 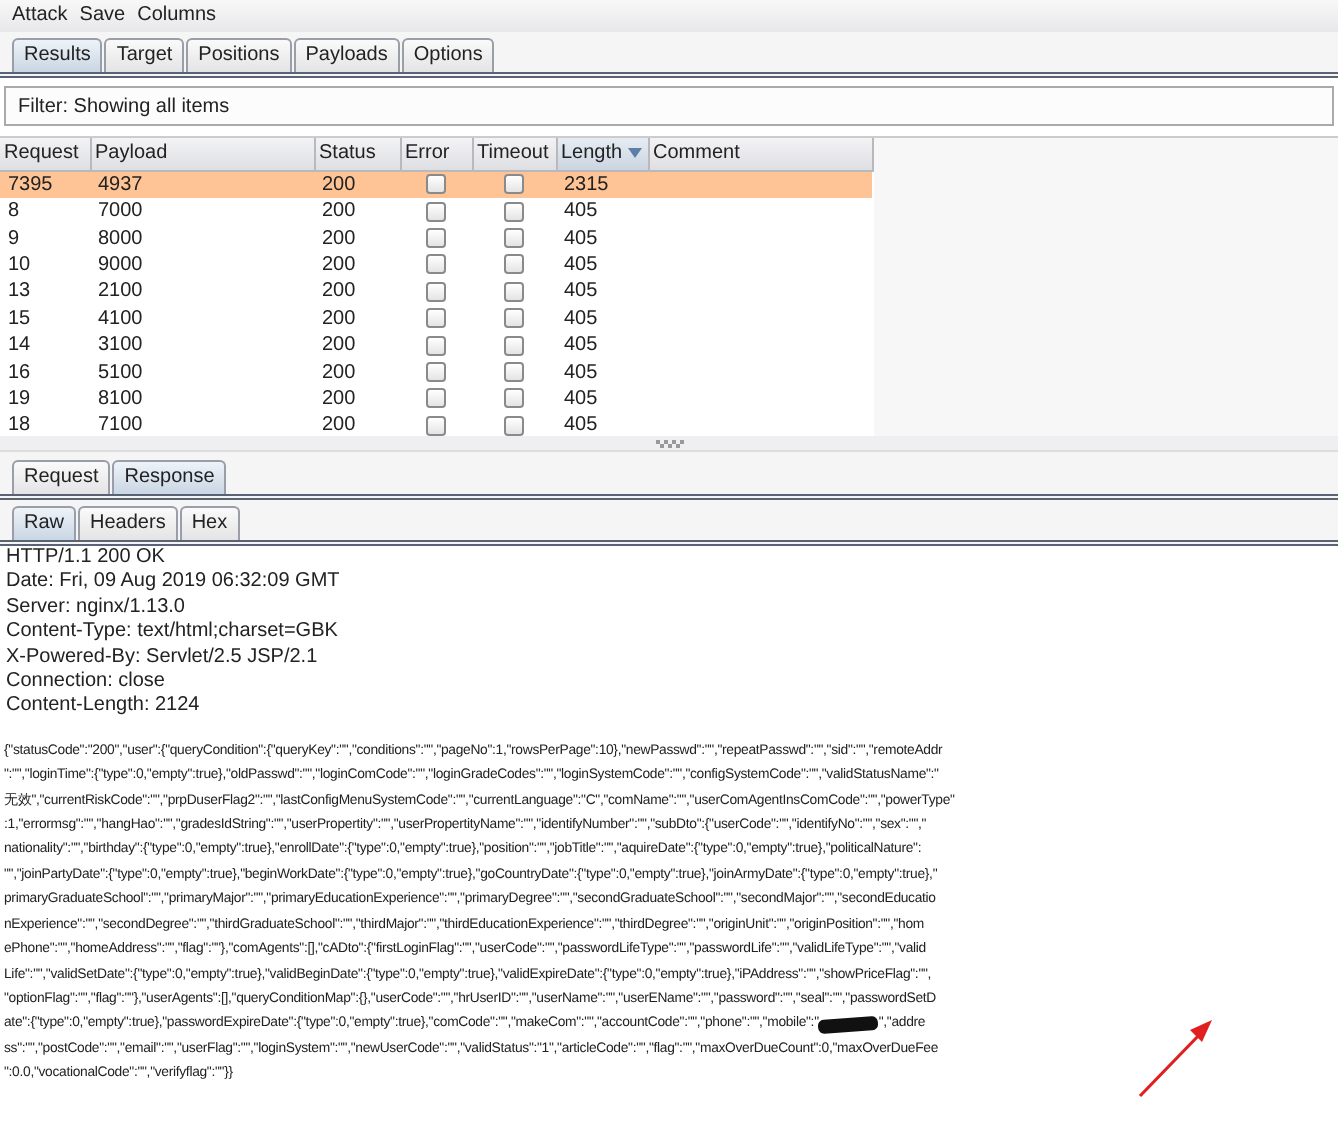 I want to click on table-cell: 14, so click(x=19, y=345).